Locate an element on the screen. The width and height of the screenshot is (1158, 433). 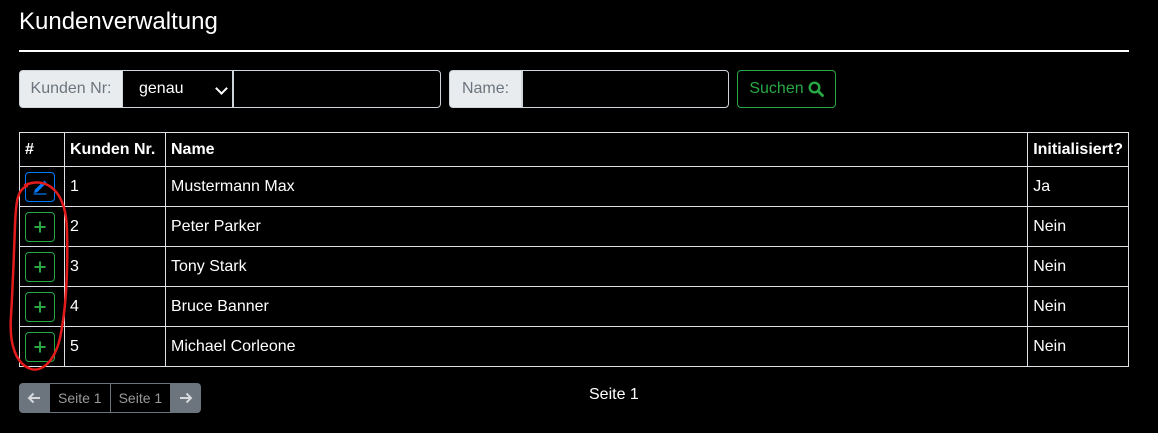
customer-number: 4 is located at coordinates (115, 306).